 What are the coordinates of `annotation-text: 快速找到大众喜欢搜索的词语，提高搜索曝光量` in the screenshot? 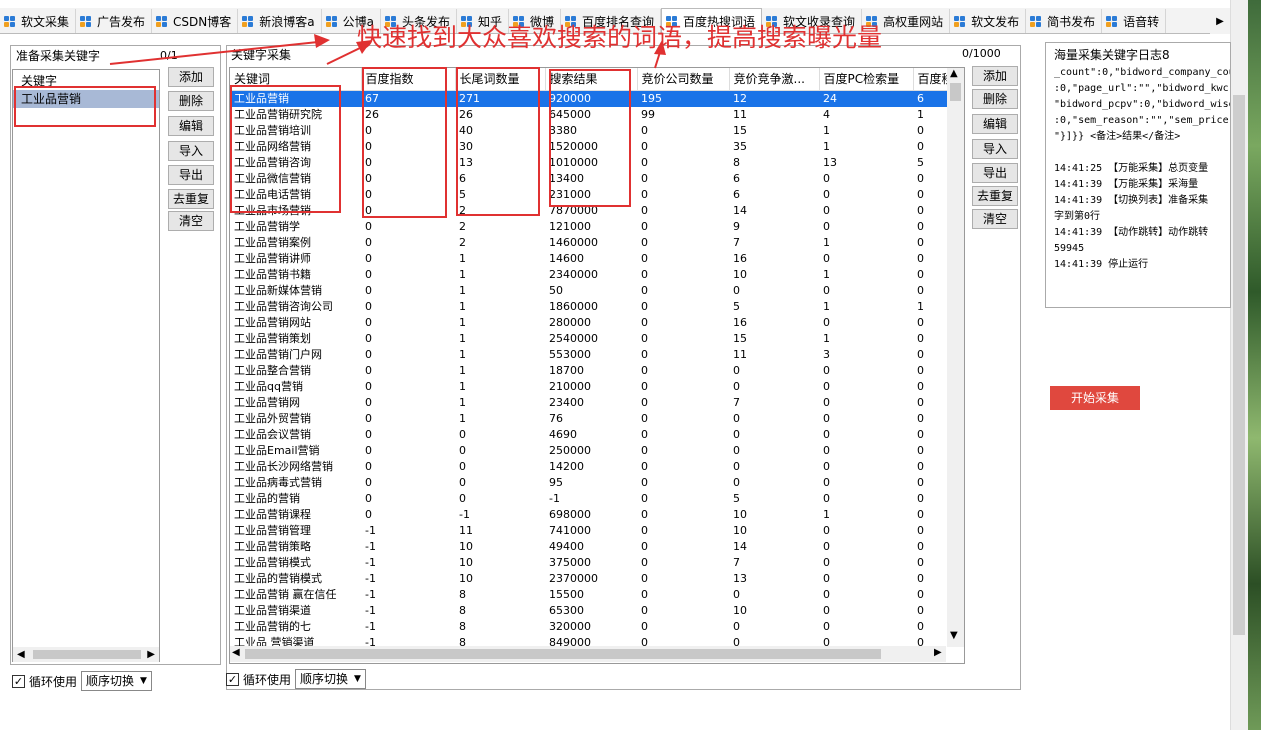 It's located at (620, 37).